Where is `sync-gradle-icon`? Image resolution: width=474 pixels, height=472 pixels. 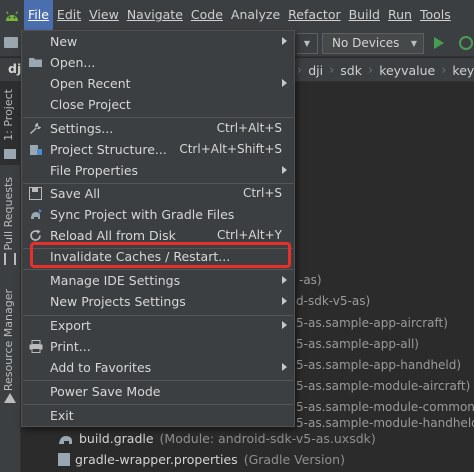
sync-gradle-icon is located at coordinates (36, 214).